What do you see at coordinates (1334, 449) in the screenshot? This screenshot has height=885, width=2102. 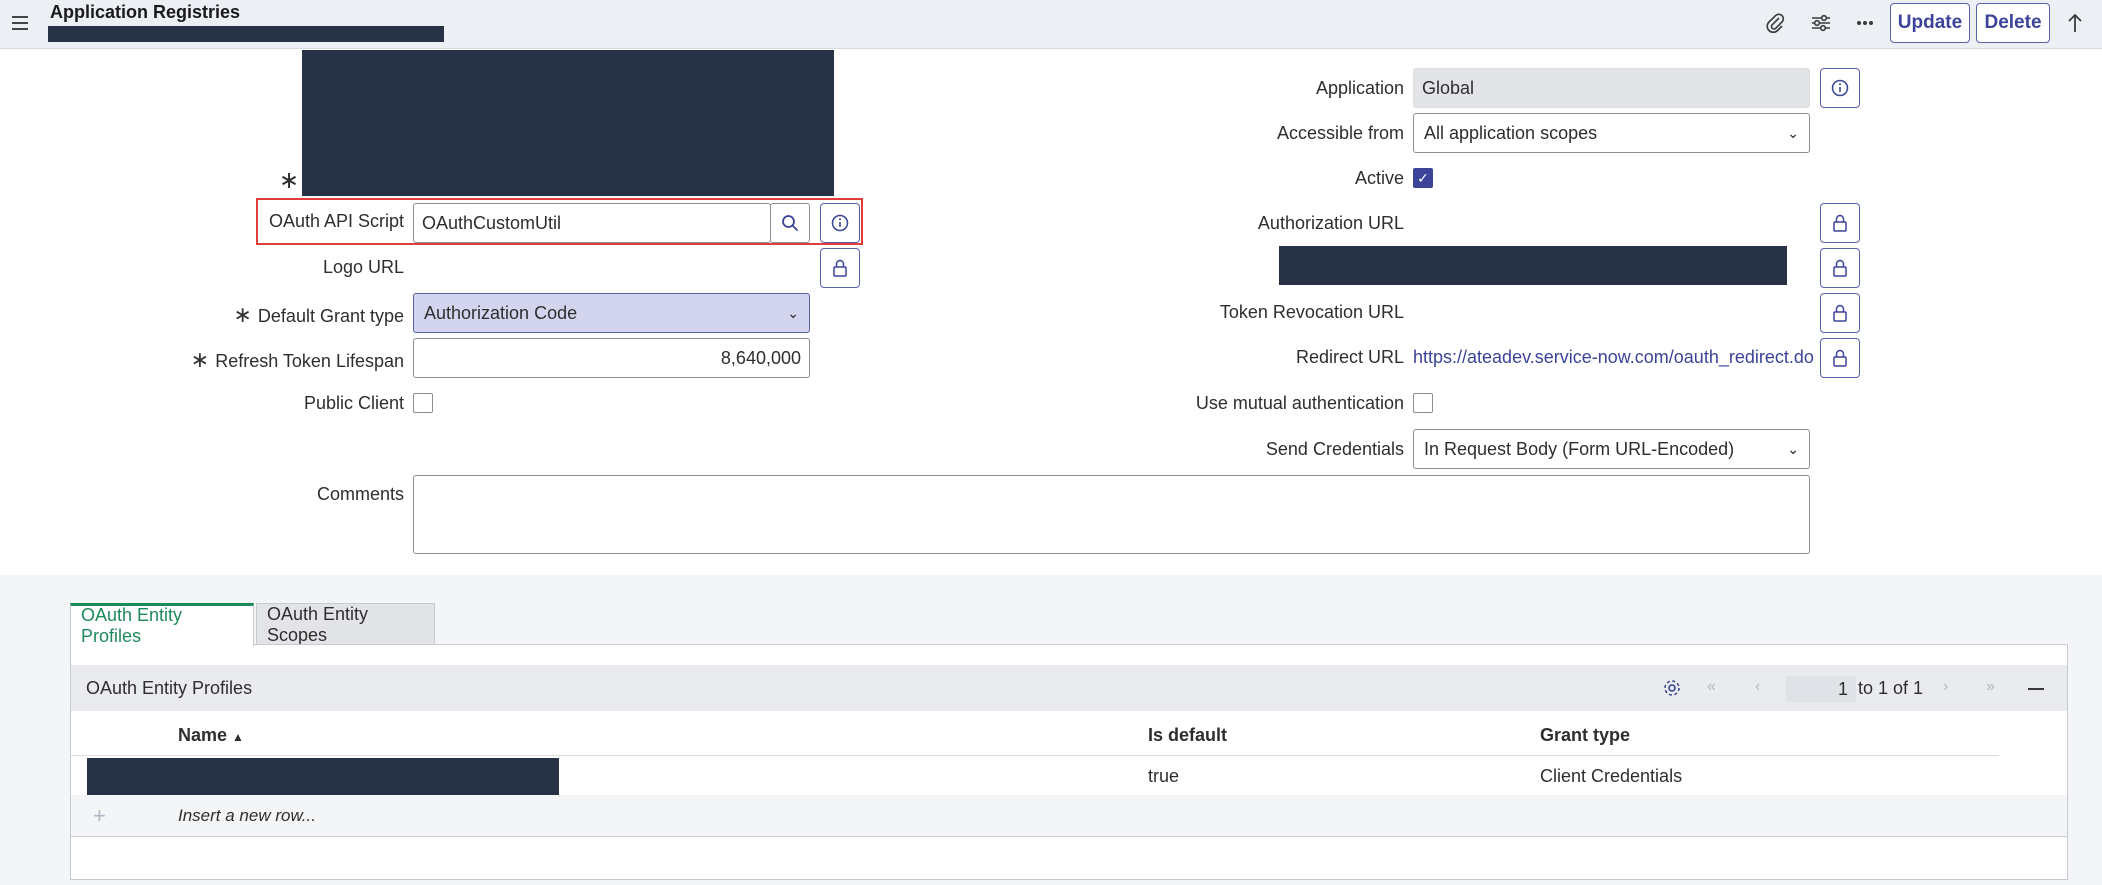 I see `send-credentials-label: Send Credentials` at bounding box center [1334, 449].